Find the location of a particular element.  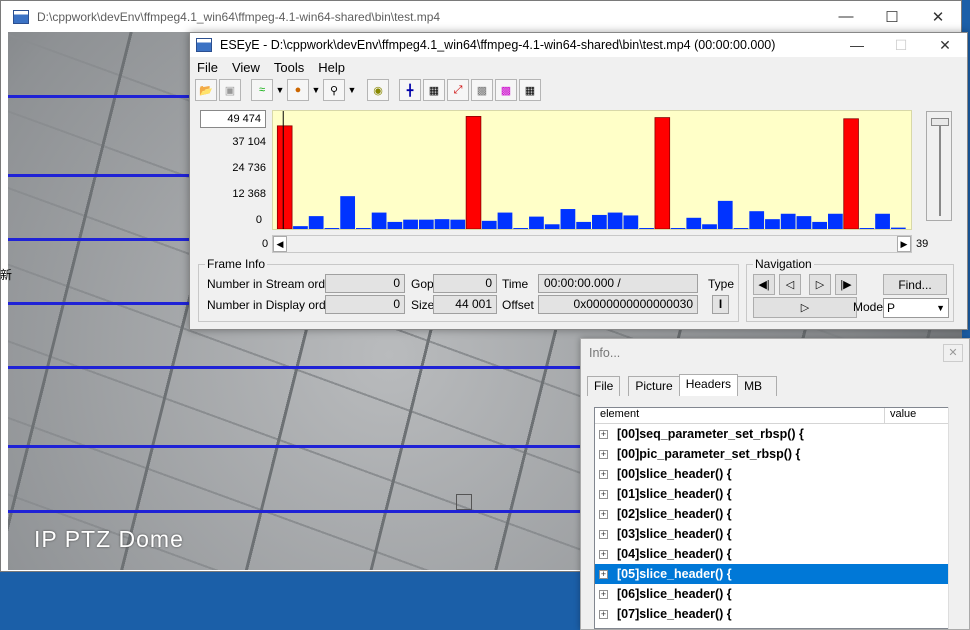

tree-row: + [03]slice_header() { is located at coordinates (771, 534).